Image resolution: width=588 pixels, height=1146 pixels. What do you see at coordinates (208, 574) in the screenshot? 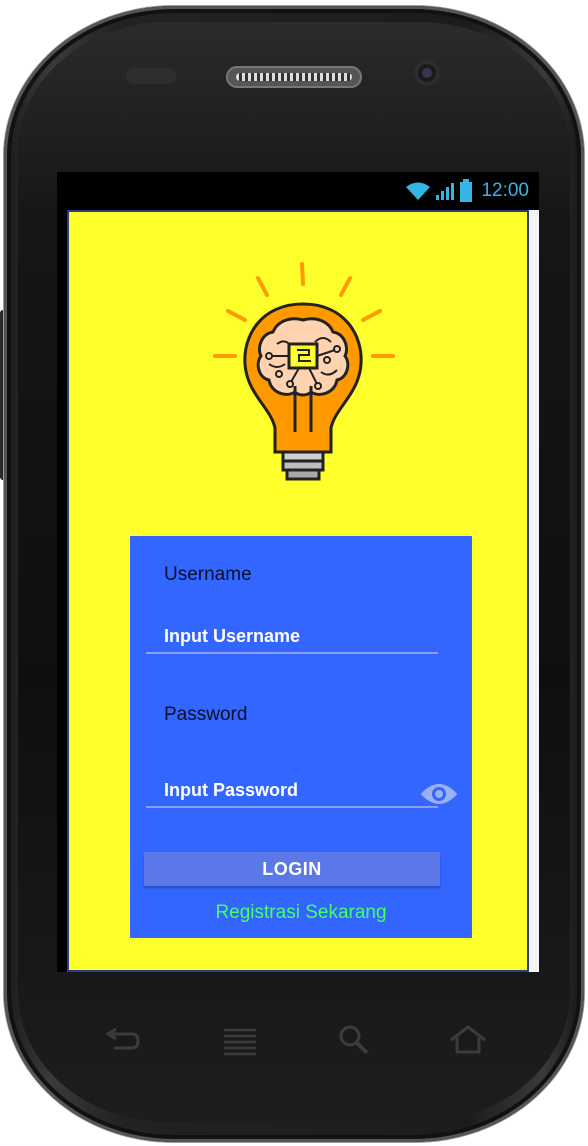
I see `username-label: Username` at bounding box center [208, 574].